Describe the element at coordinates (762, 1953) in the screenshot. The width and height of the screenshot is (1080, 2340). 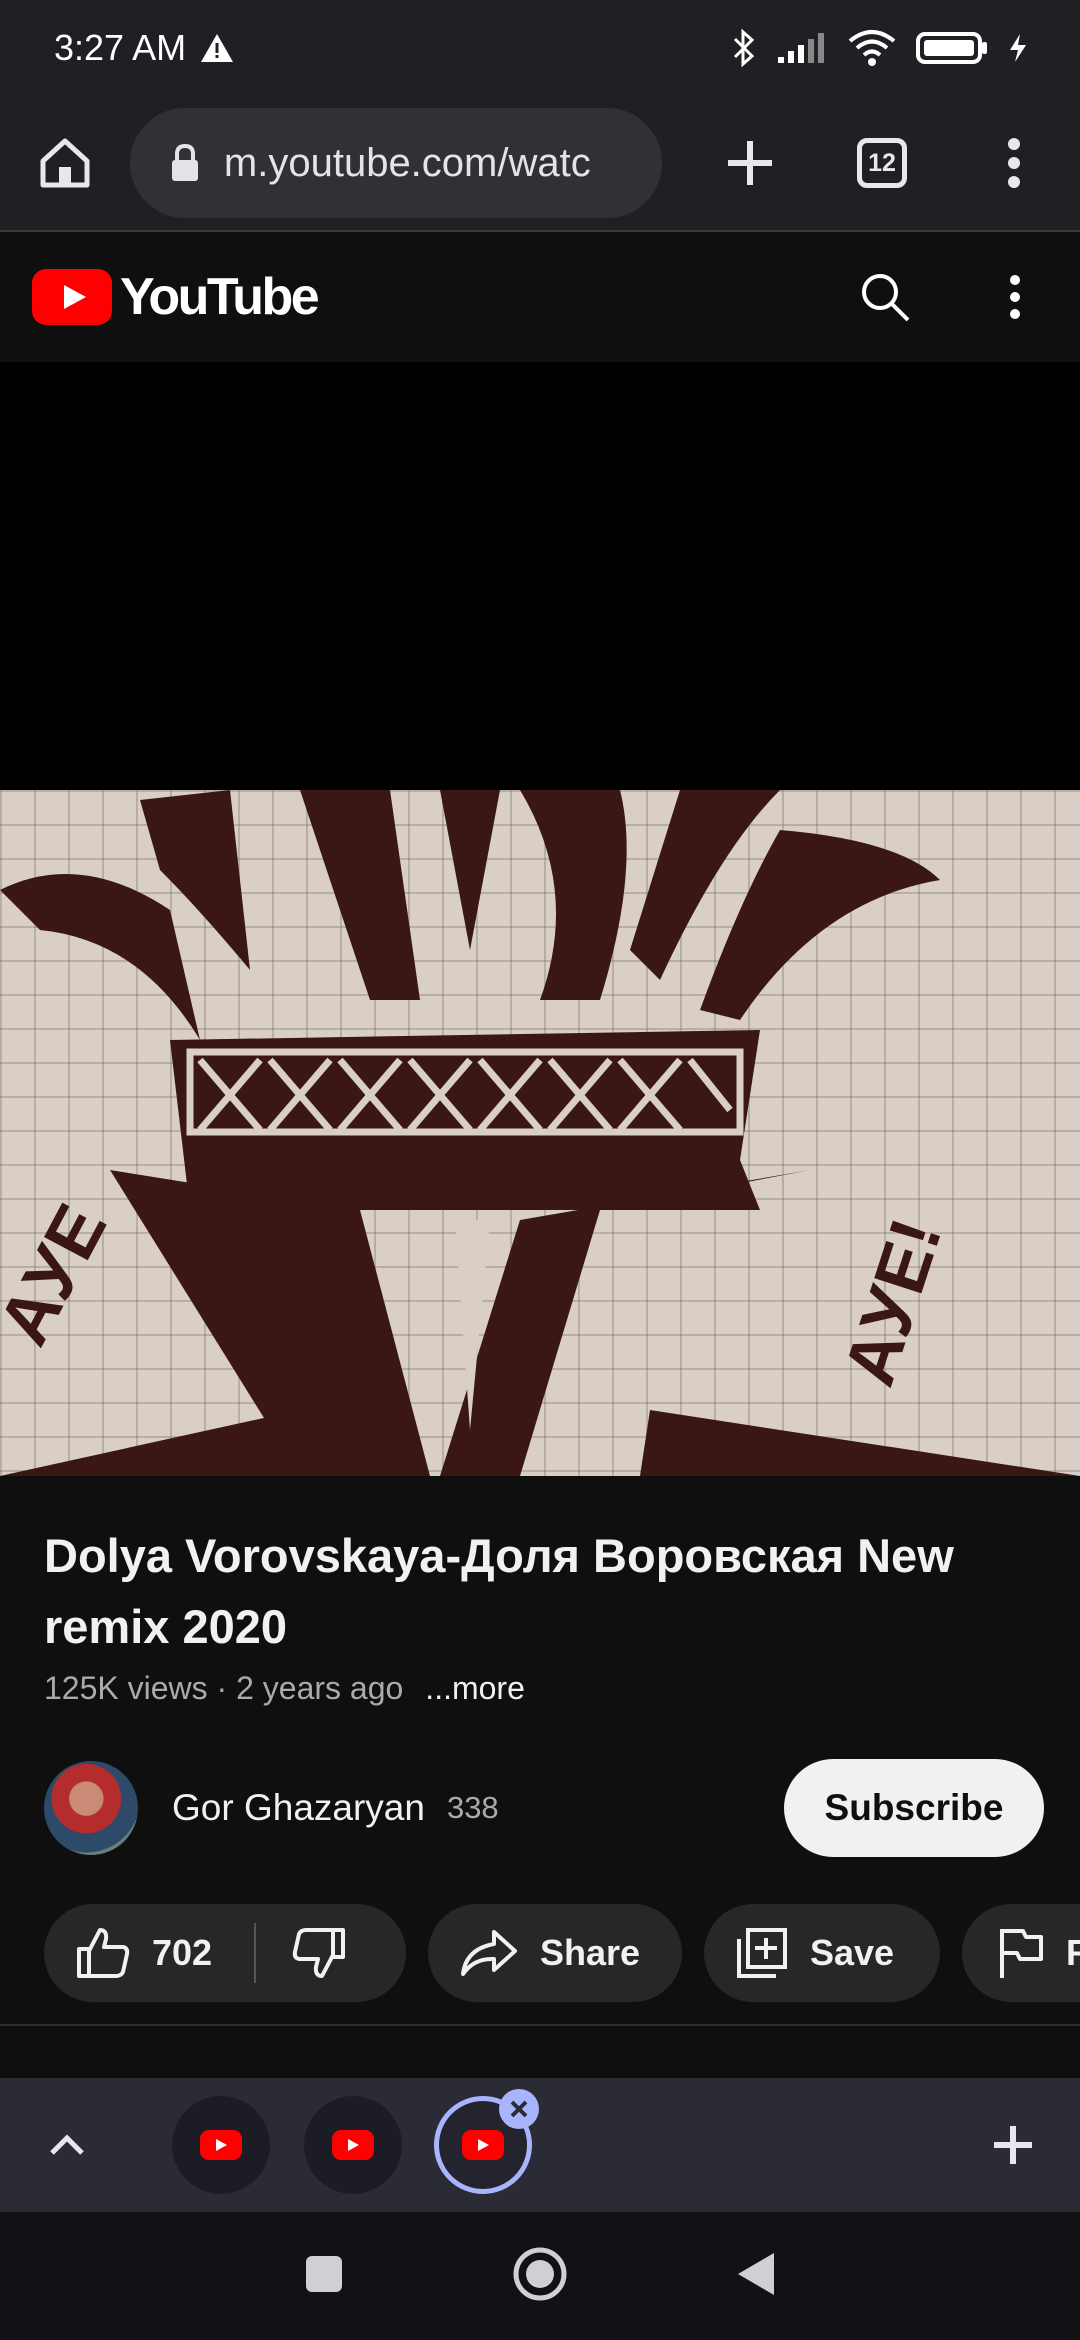
I see `save-to-playlist-icon` at that location.